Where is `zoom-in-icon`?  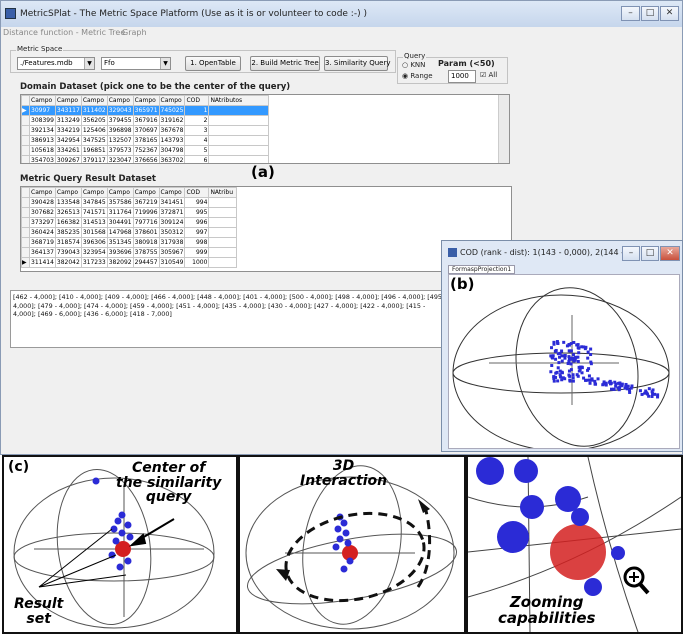
zoom-in-icon is located at coordinates (636, 580).